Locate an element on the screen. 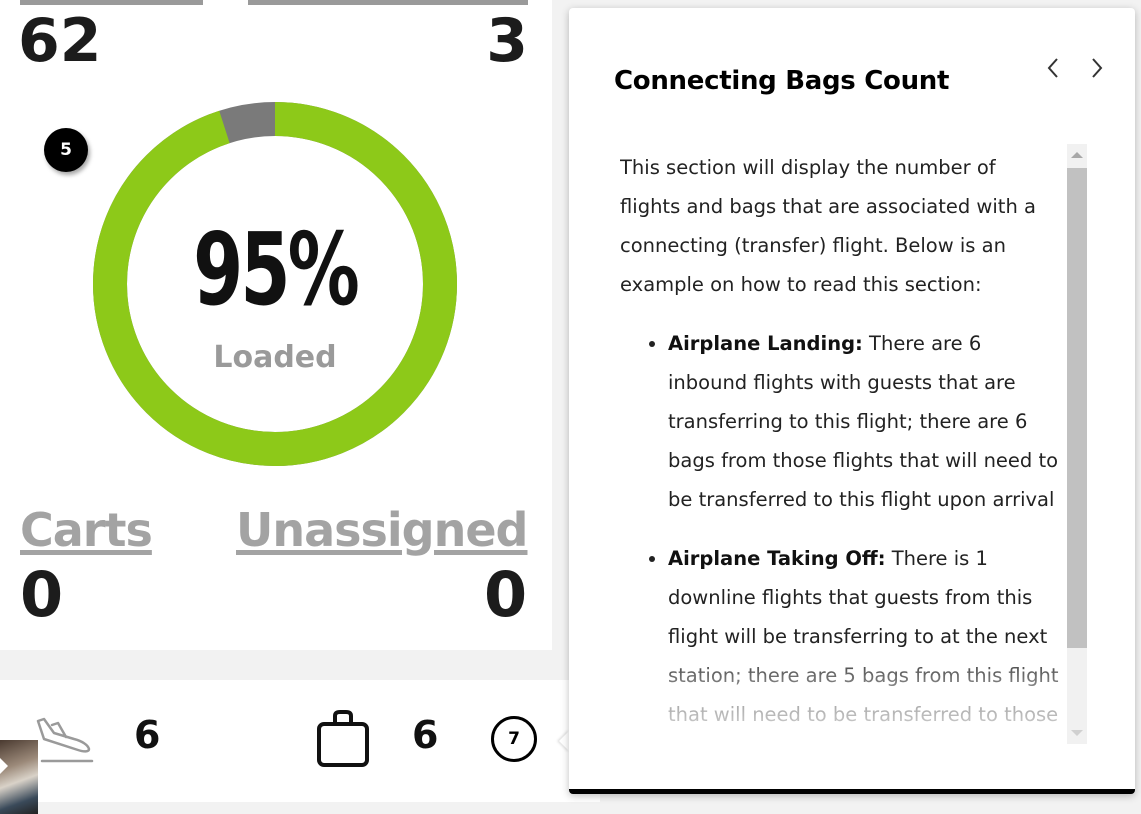  popup-scrollbar is located at coordinates (1077, 444).